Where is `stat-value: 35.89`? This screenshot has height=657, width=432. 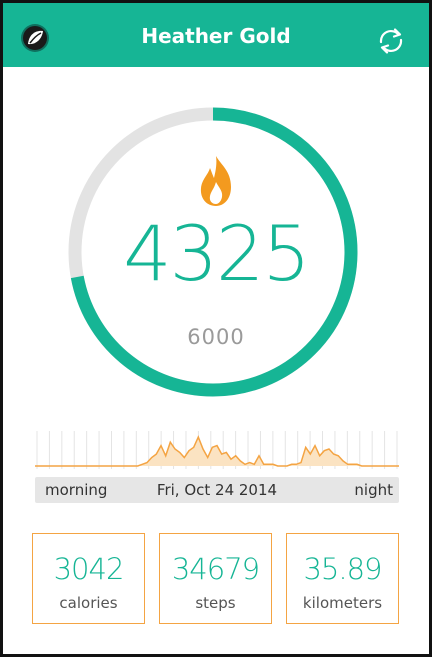 stat-value: 35.89 is located at coordinates (342, 569).